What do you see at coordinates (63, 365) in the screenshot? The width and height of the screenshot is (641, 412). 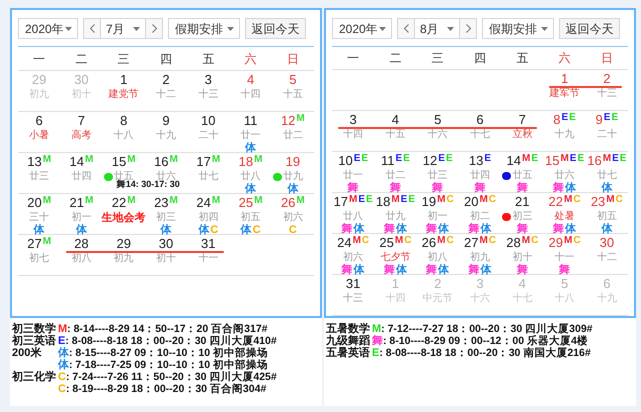 I see `course-code: 体` at bounding box center [63, 365].